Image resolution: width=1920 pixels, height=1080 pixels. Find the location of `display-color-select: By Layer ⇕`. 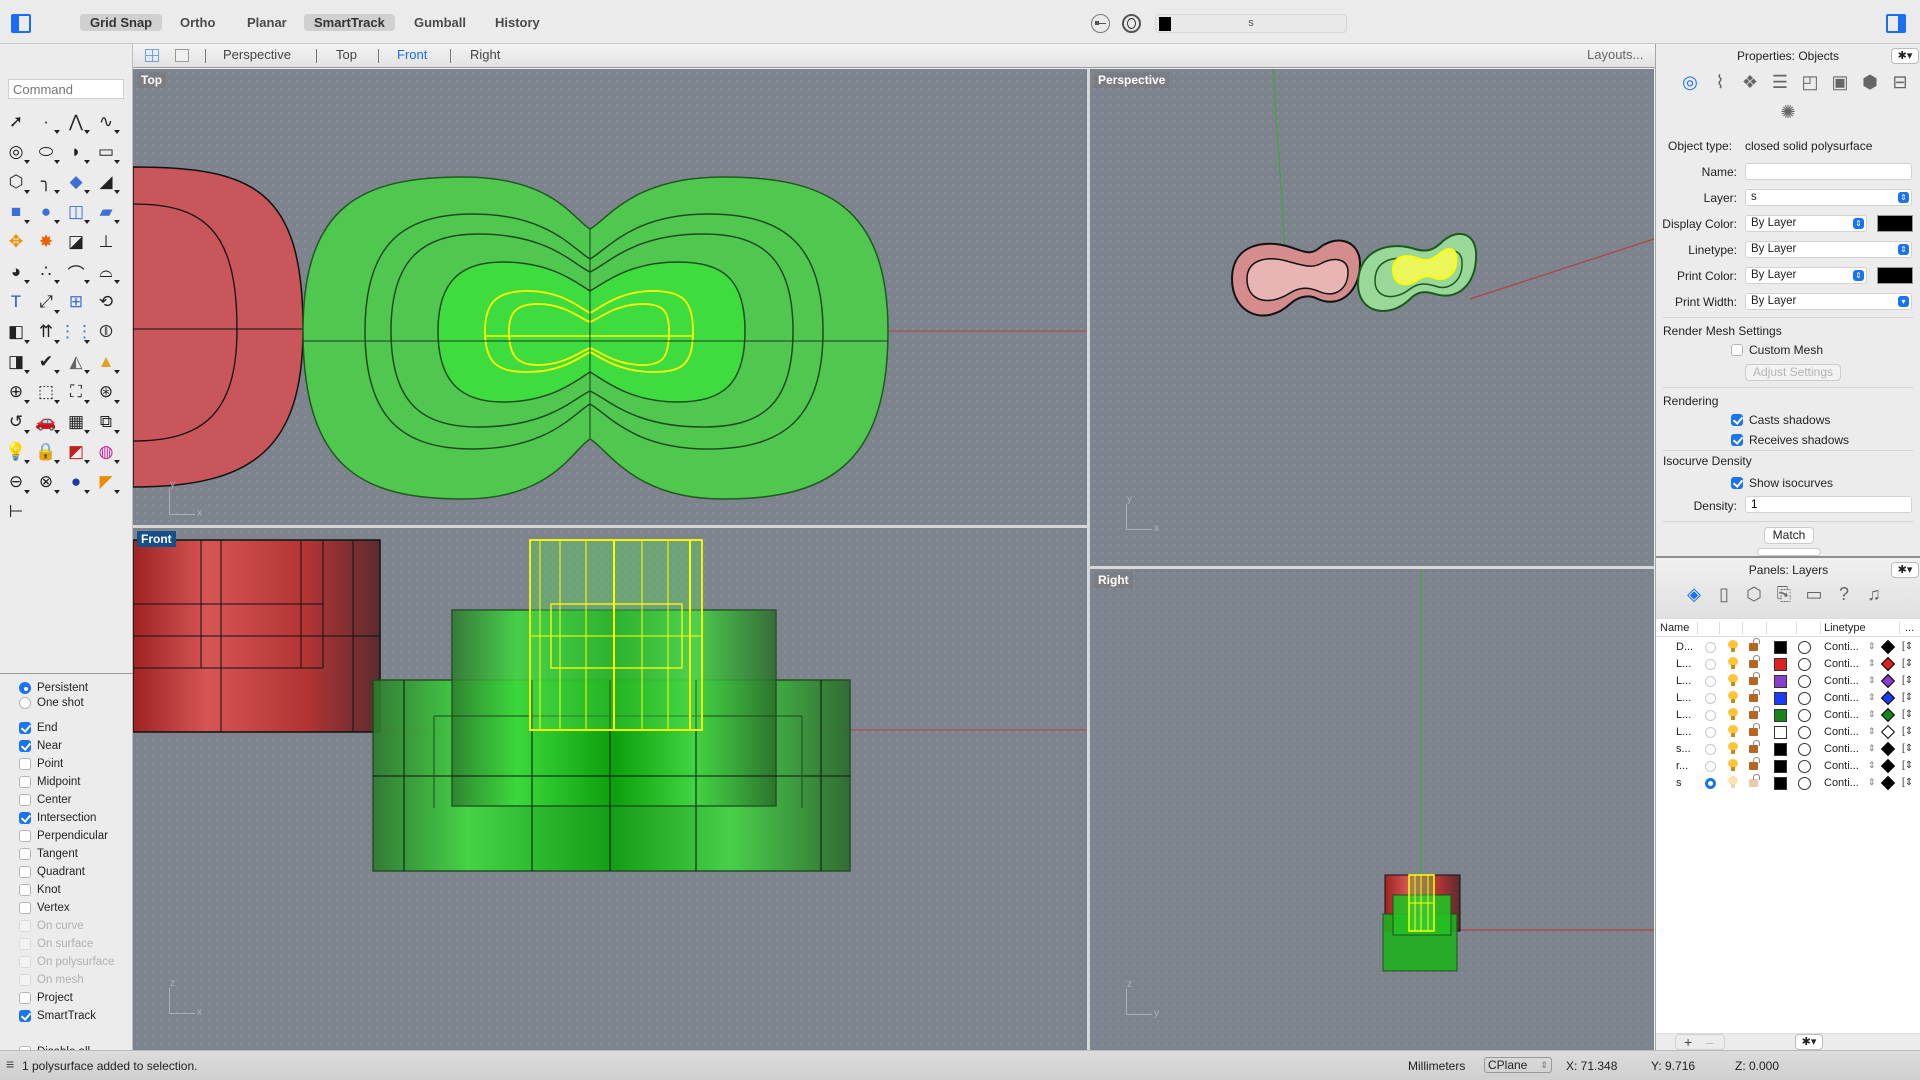

display-color-select: By Layer ⇕ is located at coordinates (1806, 223).